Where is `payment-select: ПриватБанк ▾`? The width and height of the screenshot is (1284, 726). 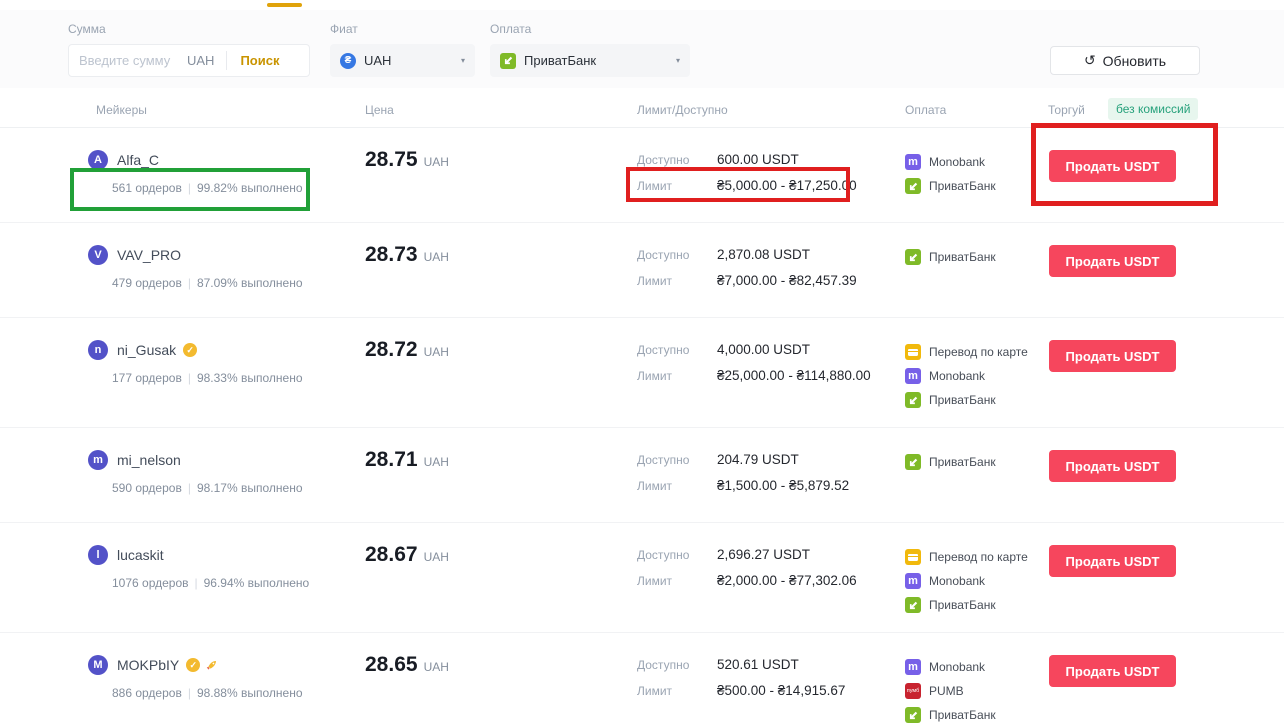
payment-select: ПриватБанк ▾ is located at coordinates (590, 60).